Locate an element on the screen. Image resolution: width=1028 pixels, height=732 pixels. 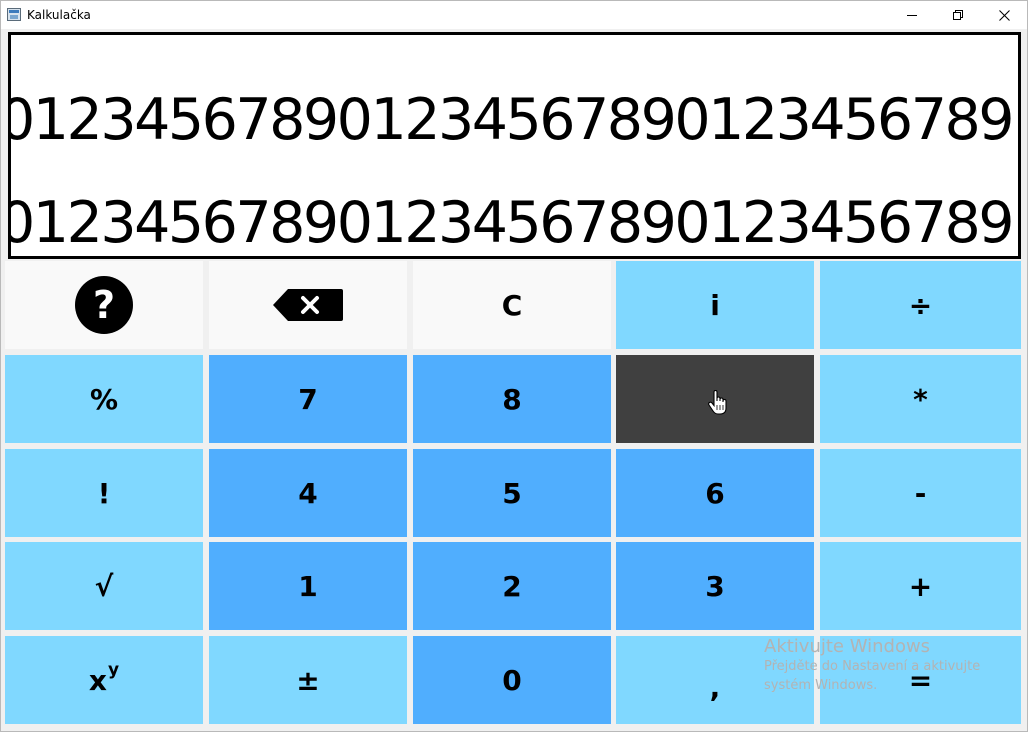
display-expression: 012345678901234567890123456789 is located at coordinates (511, 120).